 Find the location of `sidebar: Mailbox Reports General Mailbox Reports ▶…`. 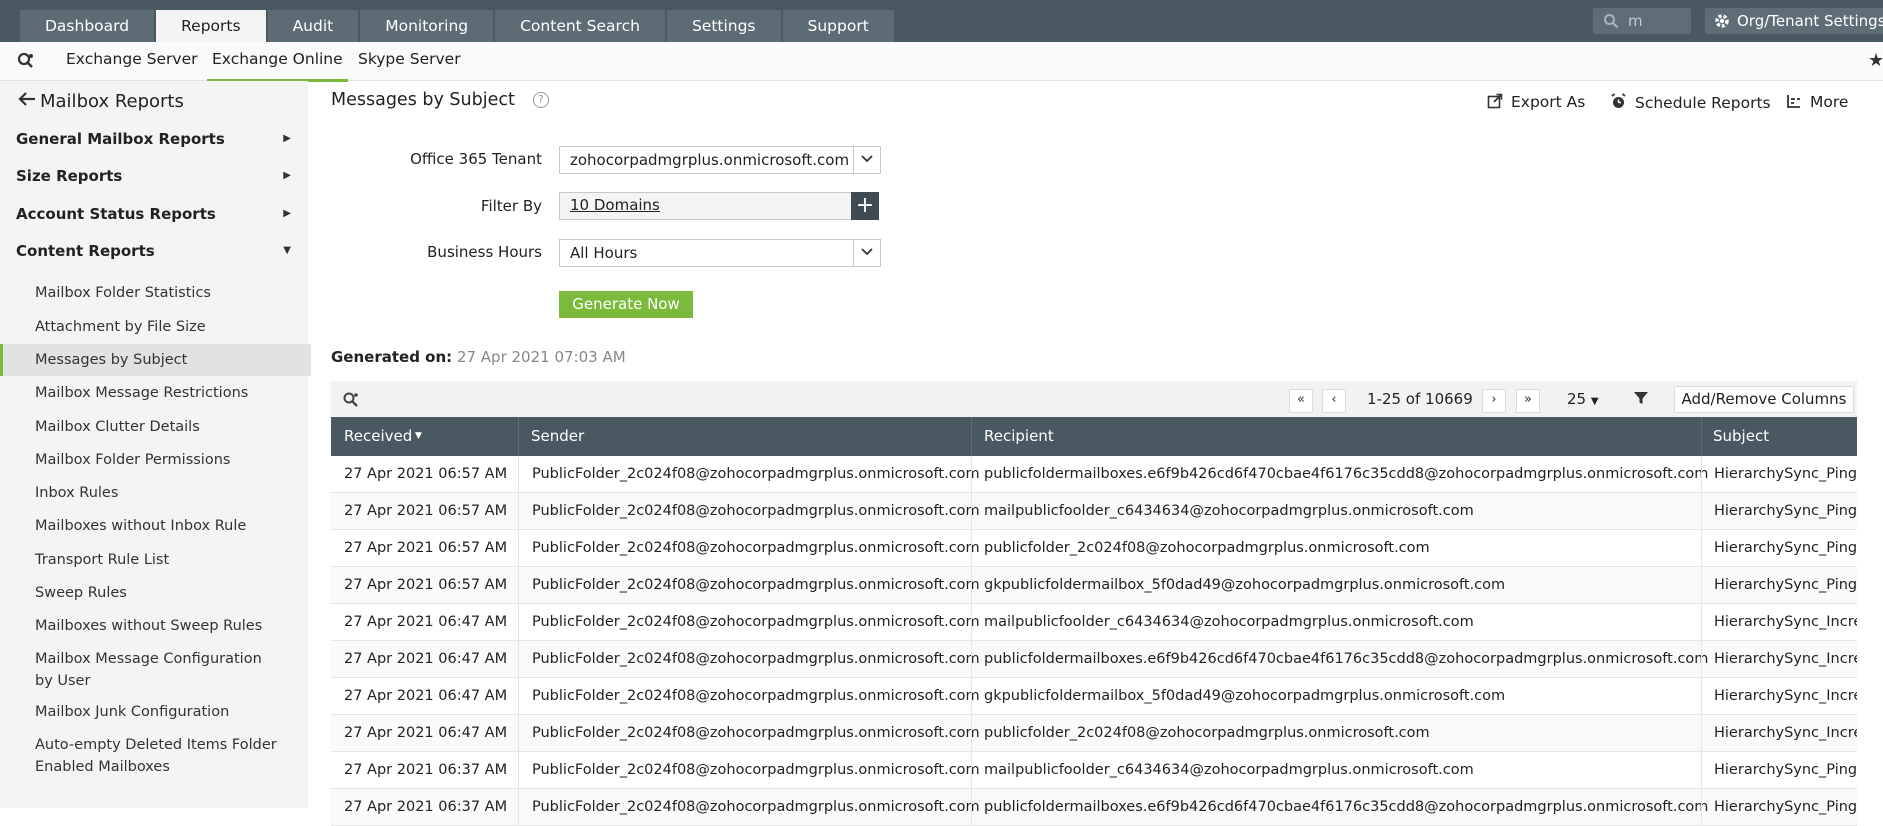

sidebar: Mailbox Reports General Mailbox Reports ▶… is located at coordinates (155, 444).